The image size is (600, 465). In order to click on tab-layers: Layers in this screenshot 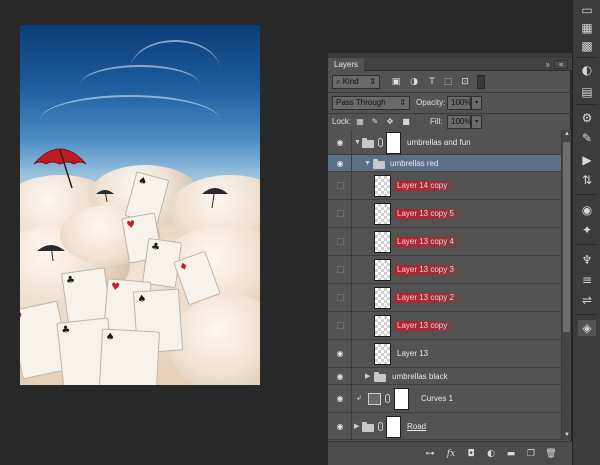, I will do `click(346, 64)`.